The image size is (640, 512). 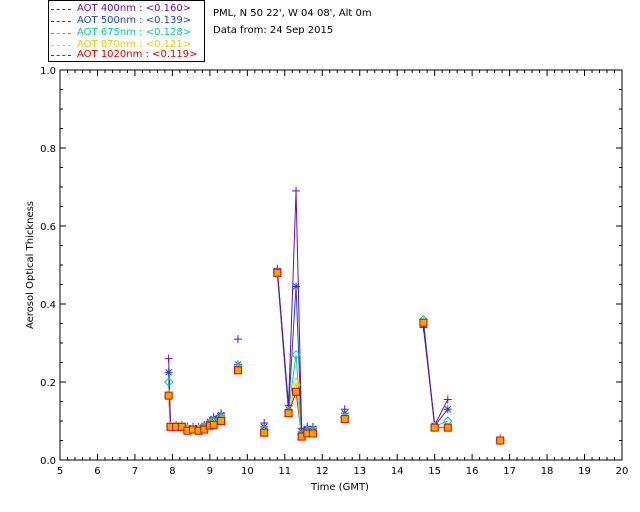 I want to click on x-tick-label: 17, so click(x=509, y=471).